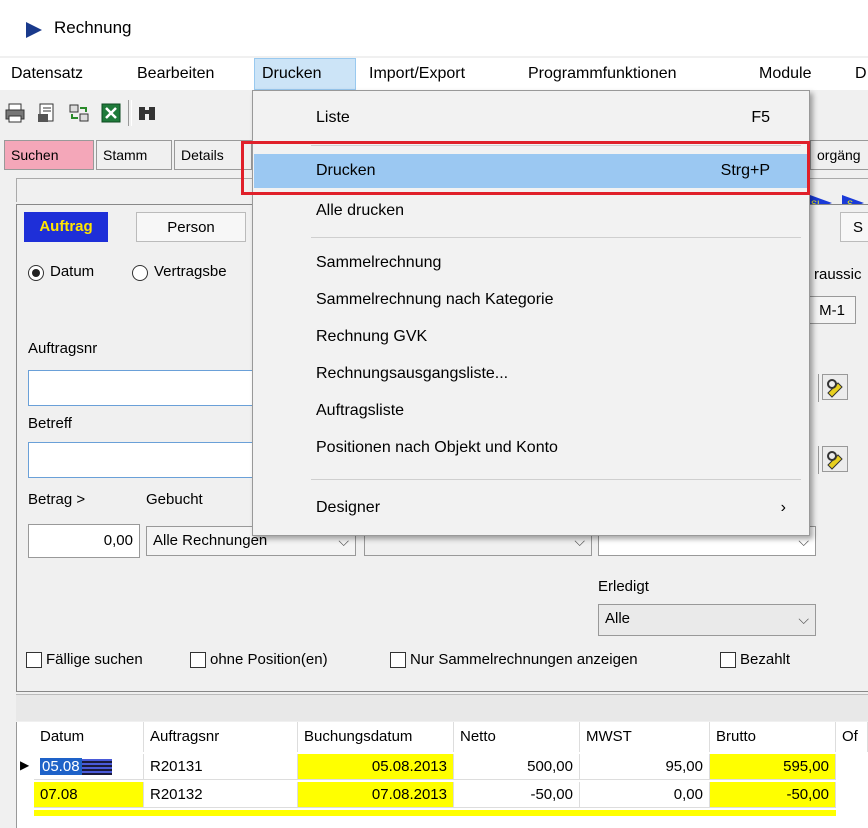 The image size is (868, 828). What do you see at coordinates (785, 74) in the screenshot?
I see `menu-module: Module` at bounding box center [785, 74].